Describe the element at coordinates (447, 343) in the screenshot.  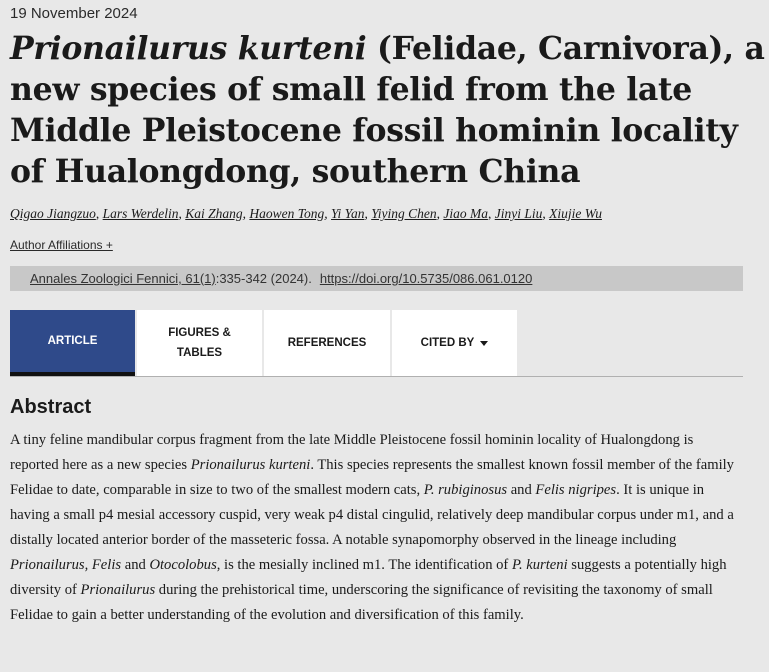
I see `tab-label: CITED BY` at that location.